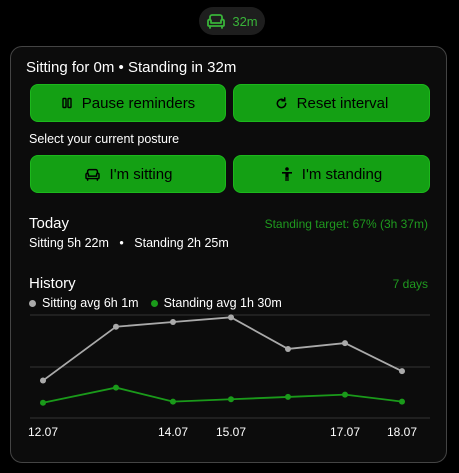 The width and height of the screenshot is (459, 473). I want to click on x-tick-label: 14.07, so click(173, 432).